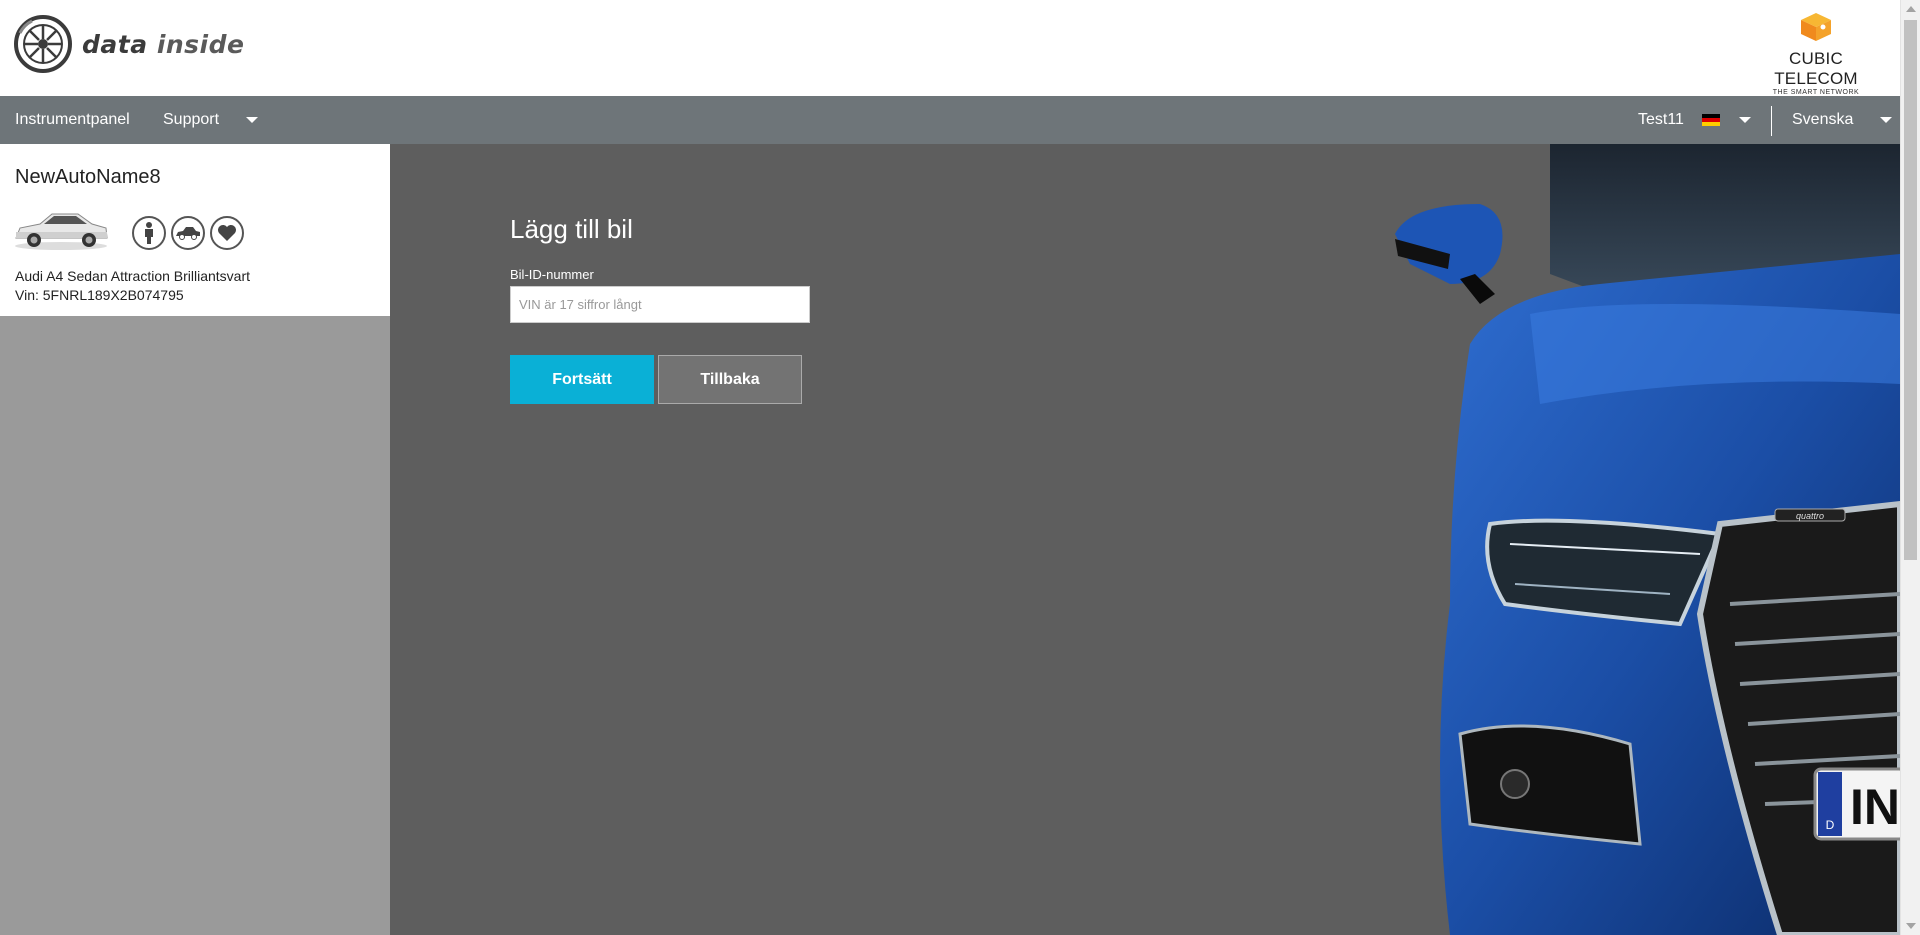 This screenshot has height=935, width=1920. Describe the element at coordinates (950, 120) in the screenshot. I see `top-nav: Instrumentpanel Support Test11 Svenska` at that location.